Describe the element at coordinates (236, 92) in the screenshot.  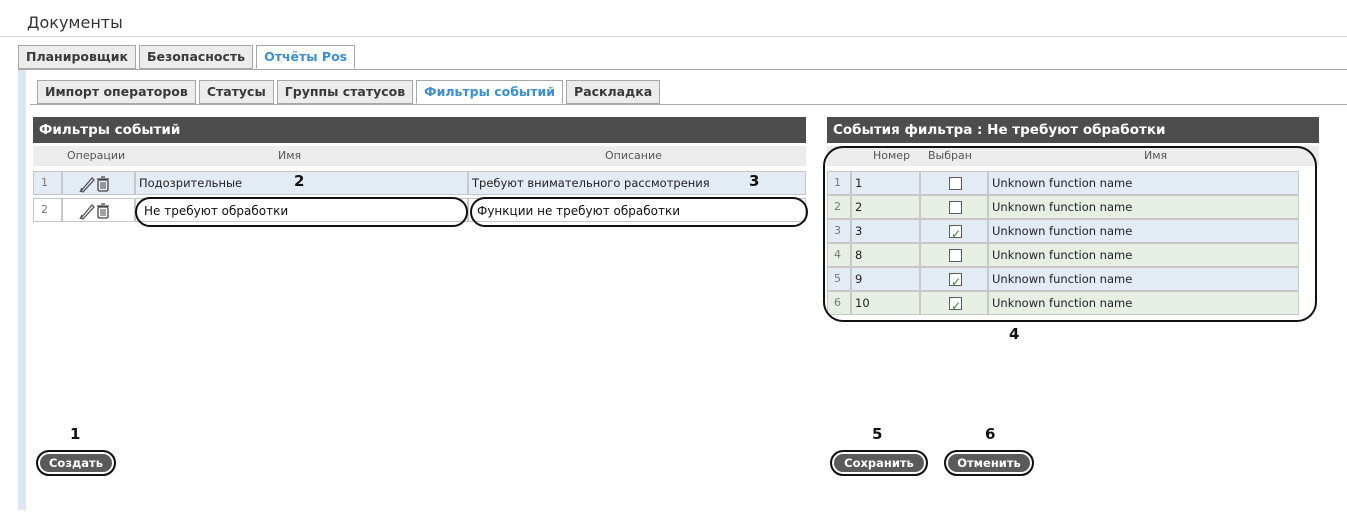
I see `tab-statuses: Статусы` at that location.